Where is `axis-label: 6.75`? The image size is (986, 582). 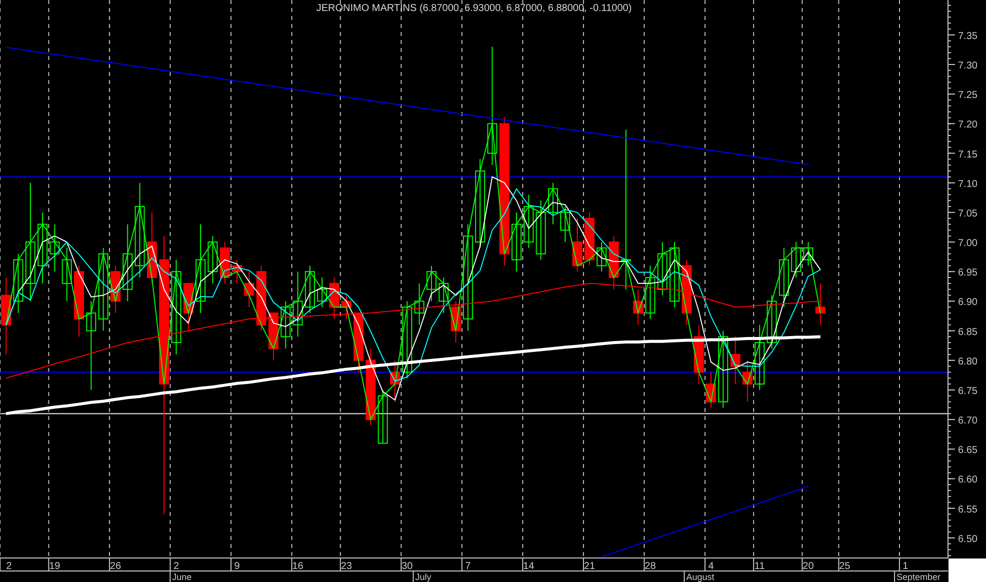
axis-label: 6.75 is located at coordinates (968, 391).